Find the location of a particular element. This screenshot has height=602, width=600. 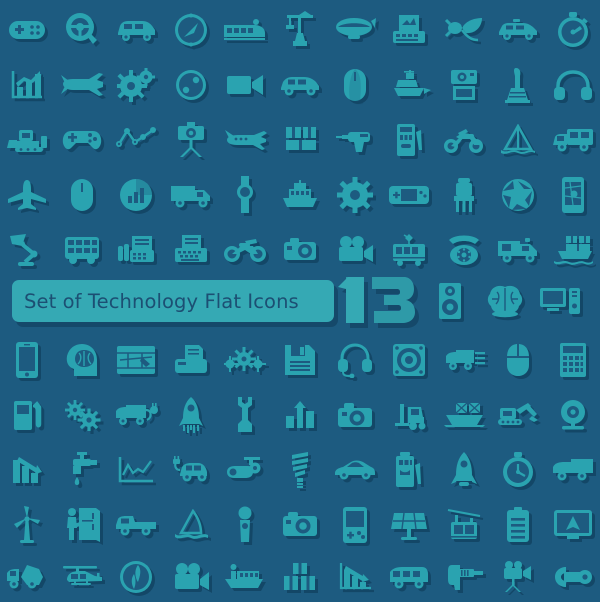

jet-plane-icon is located at coordinates (245, 139).